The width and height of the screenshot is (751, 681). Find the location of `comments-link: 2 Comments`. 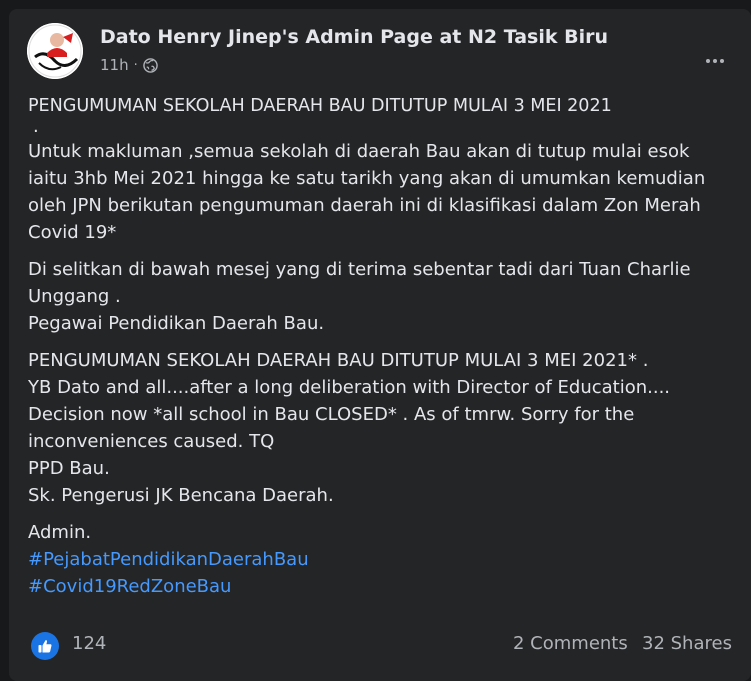

comments-link: 2 Comments is located at coordinates (570, 643).